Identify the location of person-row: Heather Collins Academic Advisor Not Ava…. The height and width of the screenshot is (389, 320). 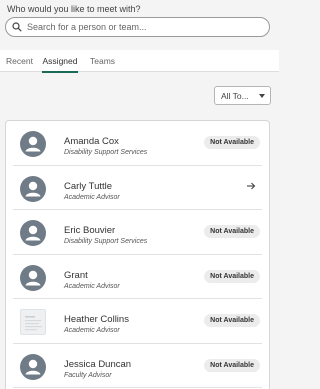
(137, 321).